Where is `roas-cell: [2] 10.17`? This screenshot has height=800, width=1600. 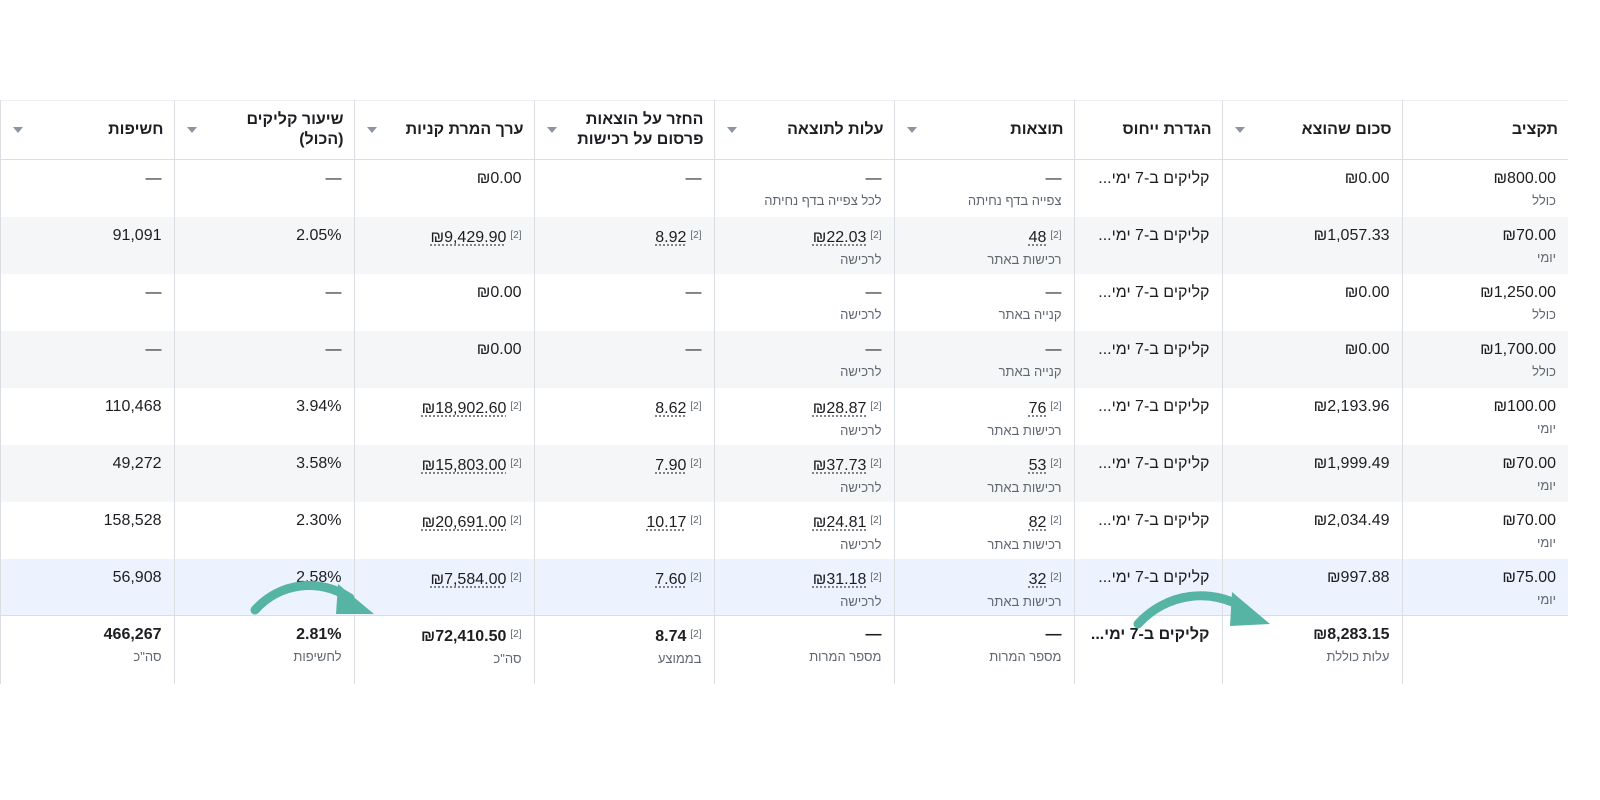
roas-cell: [2] 10.17 is located at coordinates (623, 530).